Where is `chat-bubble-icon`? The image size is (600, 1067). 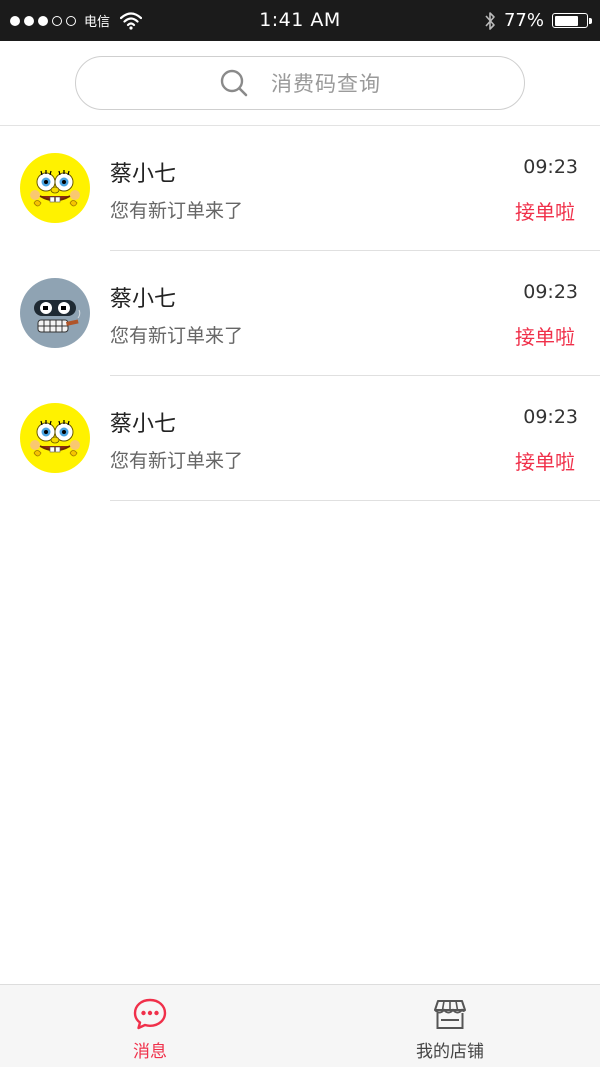
chat-bubble-icon is located at coordinates (150, 1014).